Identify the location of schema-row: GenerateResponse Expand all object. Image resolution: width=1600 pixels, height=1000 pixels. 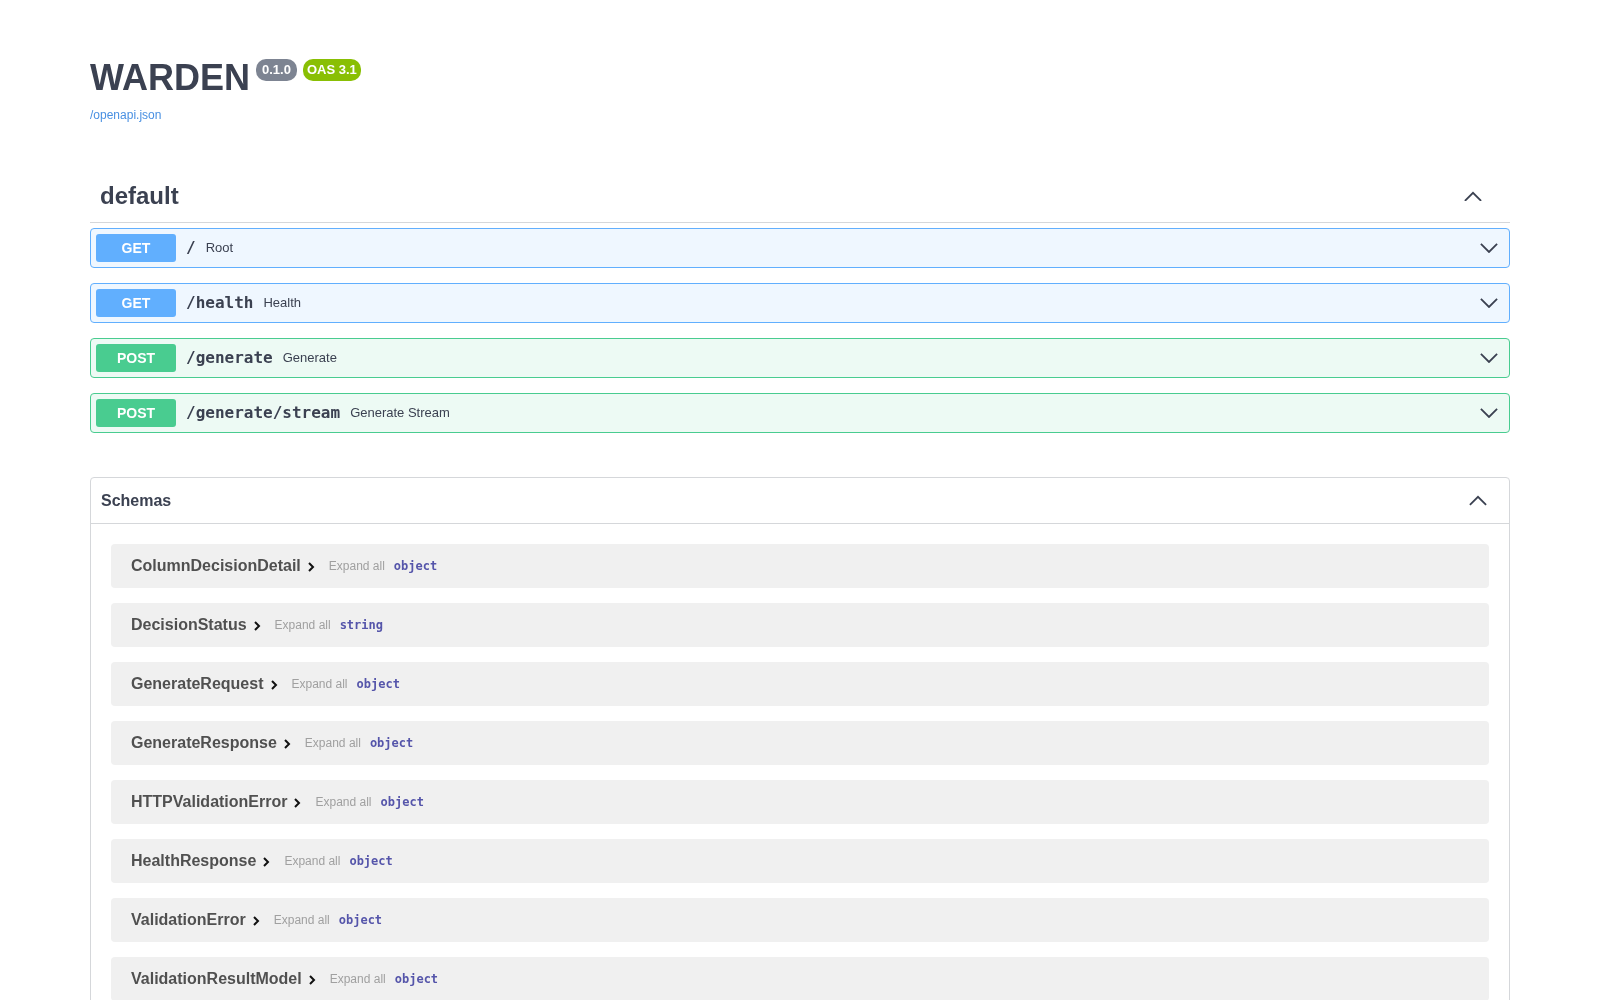
(800, 743).